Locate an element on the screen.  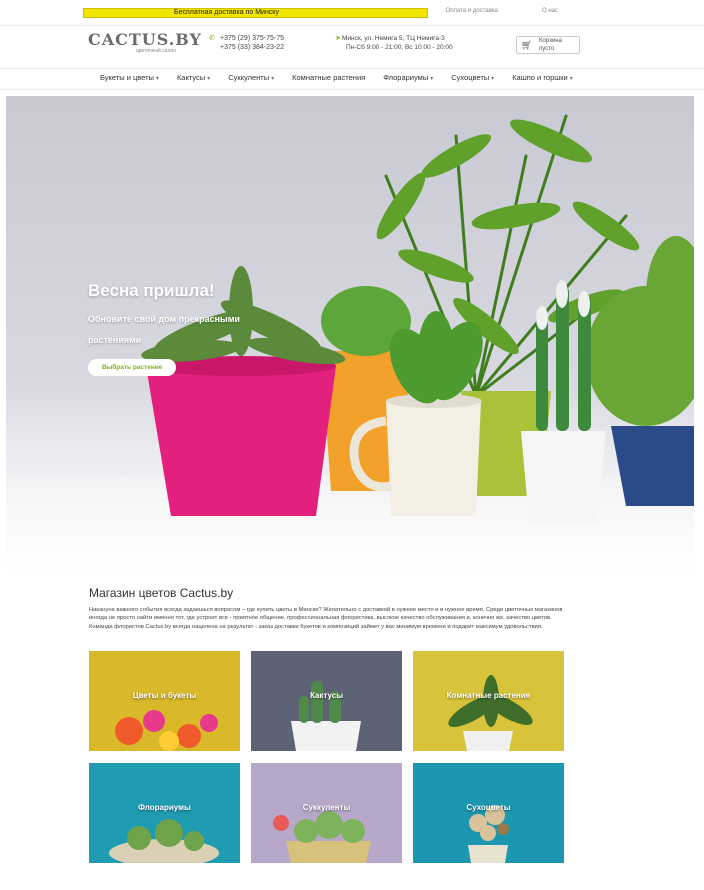
tile-label: Сухоцветы is located at coordinates (488, 807).